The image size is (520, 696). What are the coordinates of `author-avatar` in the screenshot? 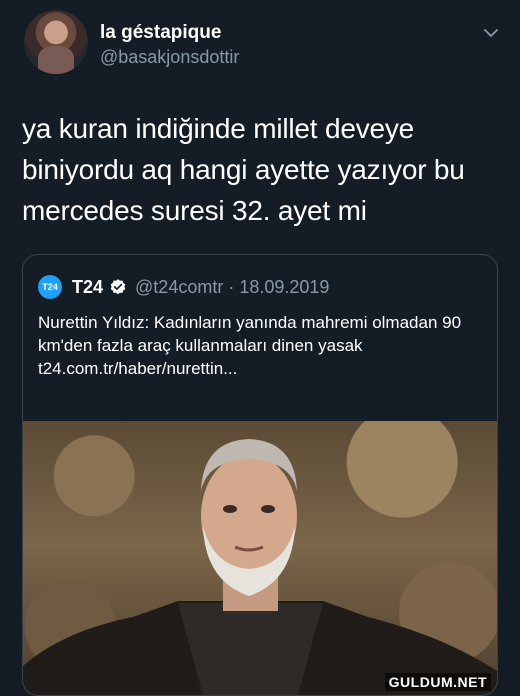 It's located at (56, 42).